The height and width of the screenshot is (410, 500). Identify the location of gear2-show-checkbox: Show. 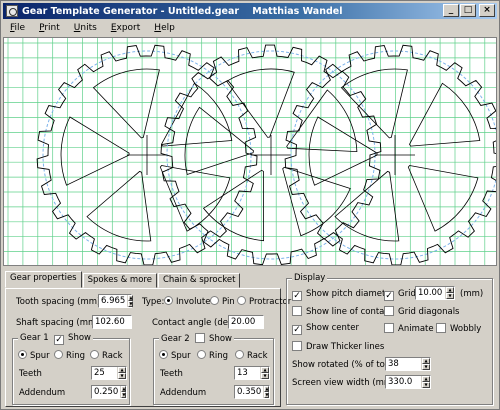
(213, 338).